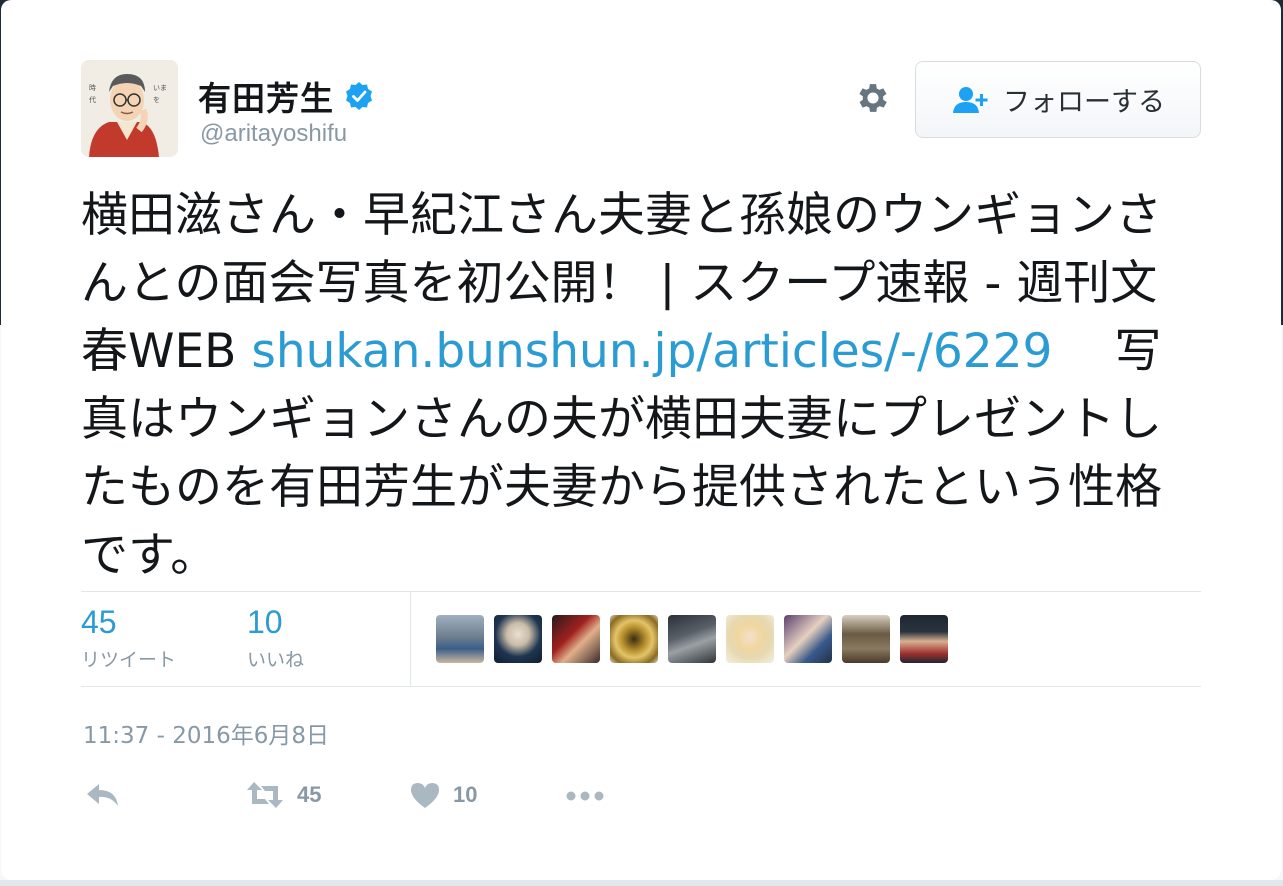  I want to click on more-dots-icon, so click(585, 796).